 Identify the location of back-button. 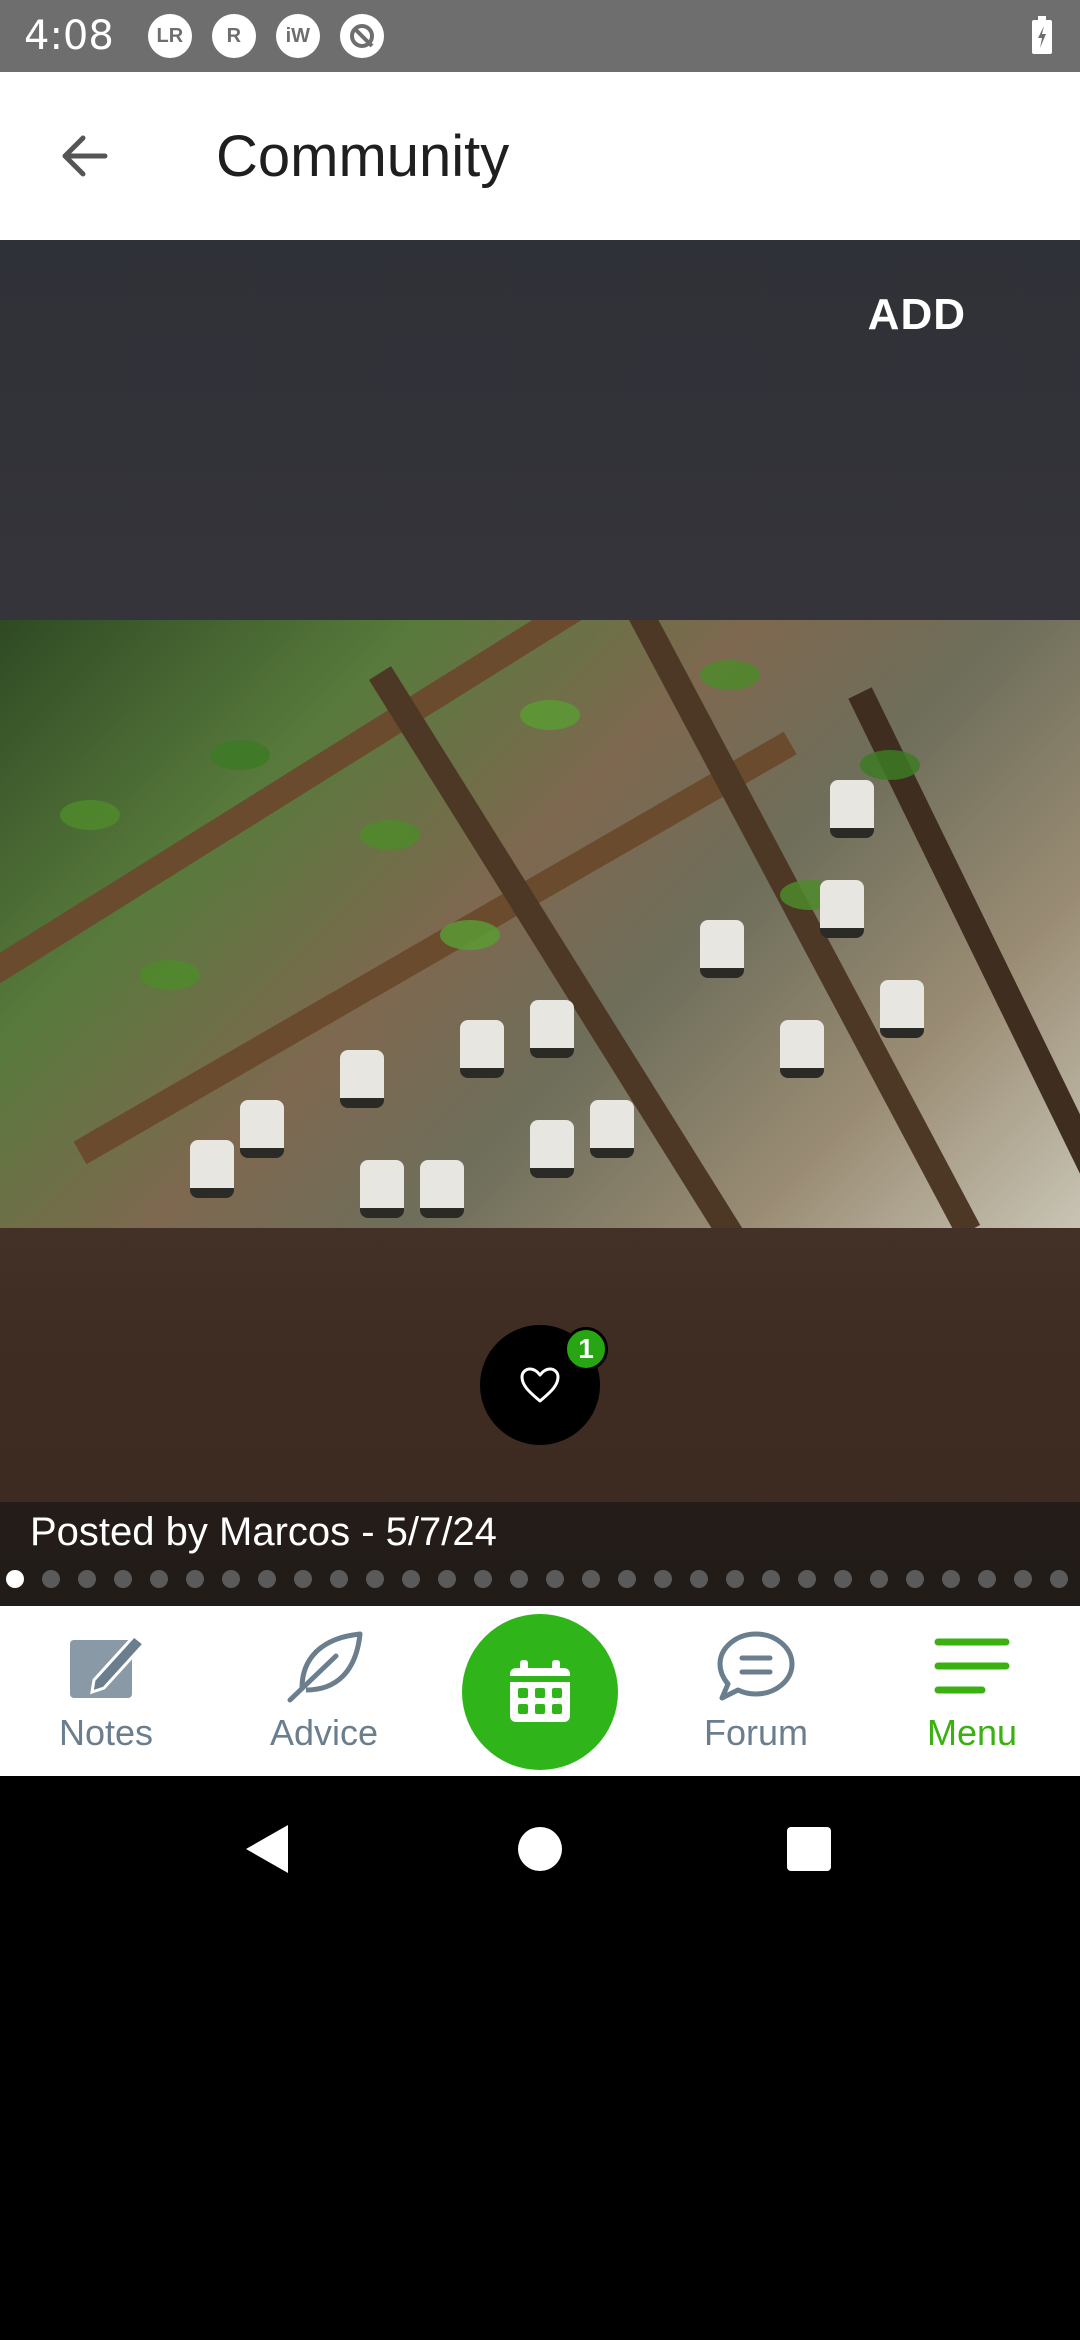
(85, 156).